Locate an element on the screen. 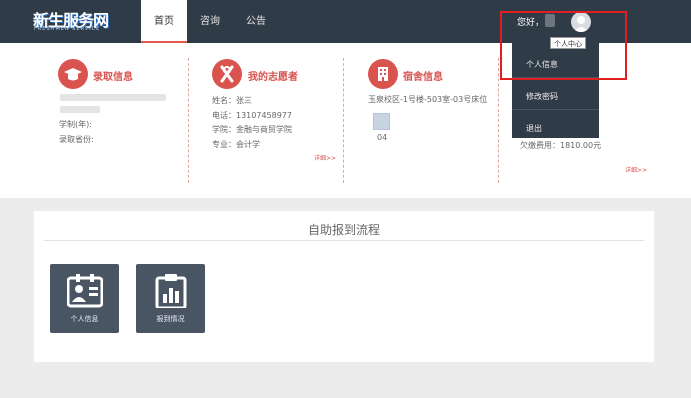 Image resolution: width=691 pixels, height=398 pixels. id-card-icon is located at coordinates (85, 291).